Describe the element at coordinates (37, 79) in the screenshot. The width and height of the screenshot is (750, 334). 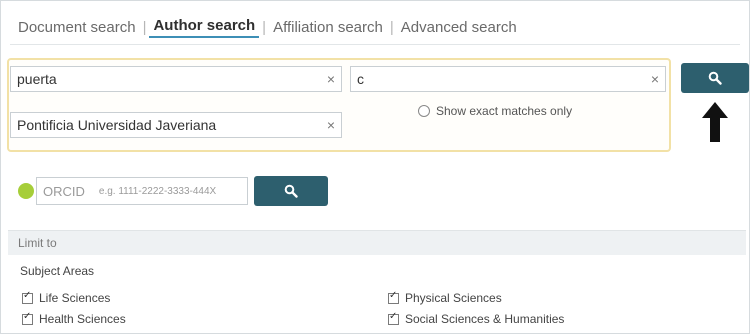
I see `last-name-value: puerta` at that location.